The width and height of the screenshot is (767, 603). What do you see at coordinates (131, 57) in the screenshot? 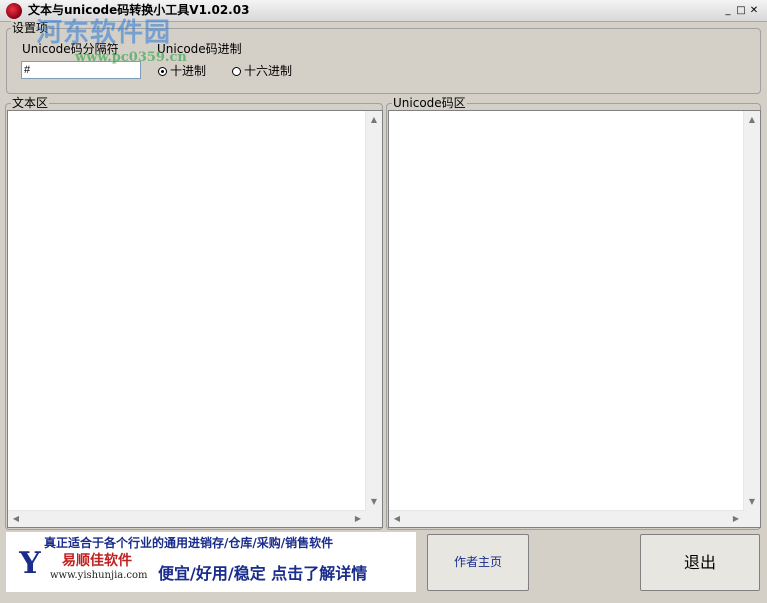
I see `watermark-url: www.pc0359.cn` at bounding box center [131, 57].